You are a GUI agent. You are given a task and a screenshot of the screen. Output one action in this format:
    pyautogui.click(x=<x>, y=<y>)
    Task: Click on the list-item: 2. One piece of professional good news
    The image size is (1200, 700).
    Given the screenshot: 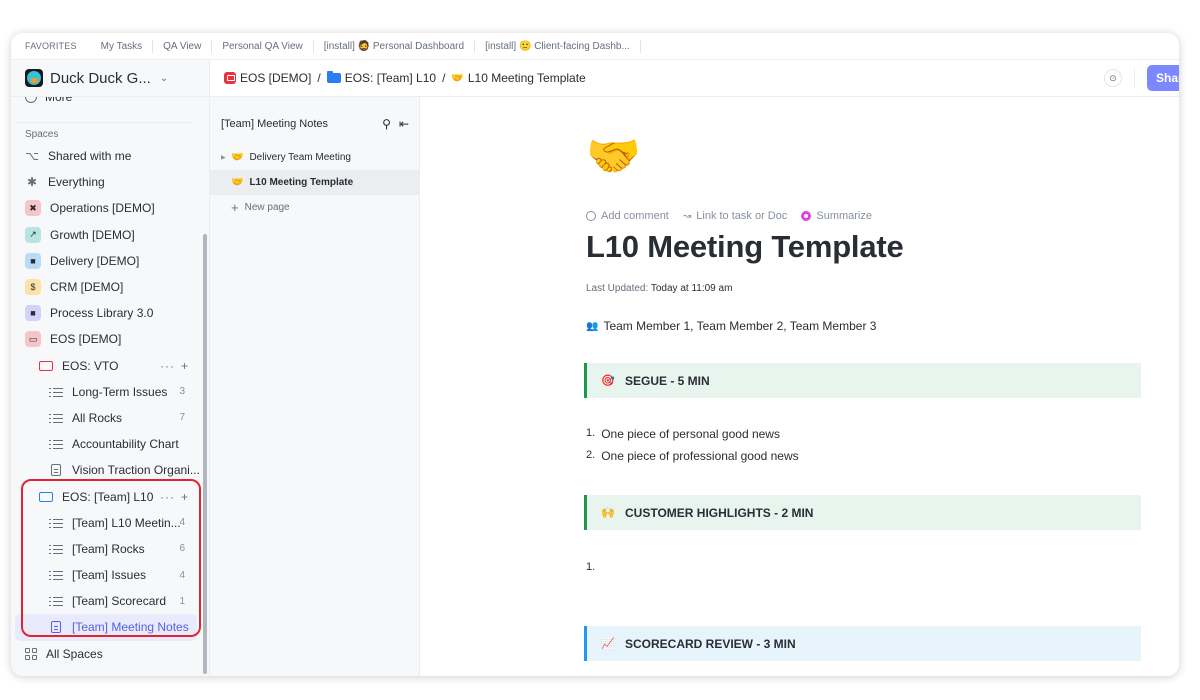 What is the action you would take?
    pyautogui.click(x=692, y=460)
    